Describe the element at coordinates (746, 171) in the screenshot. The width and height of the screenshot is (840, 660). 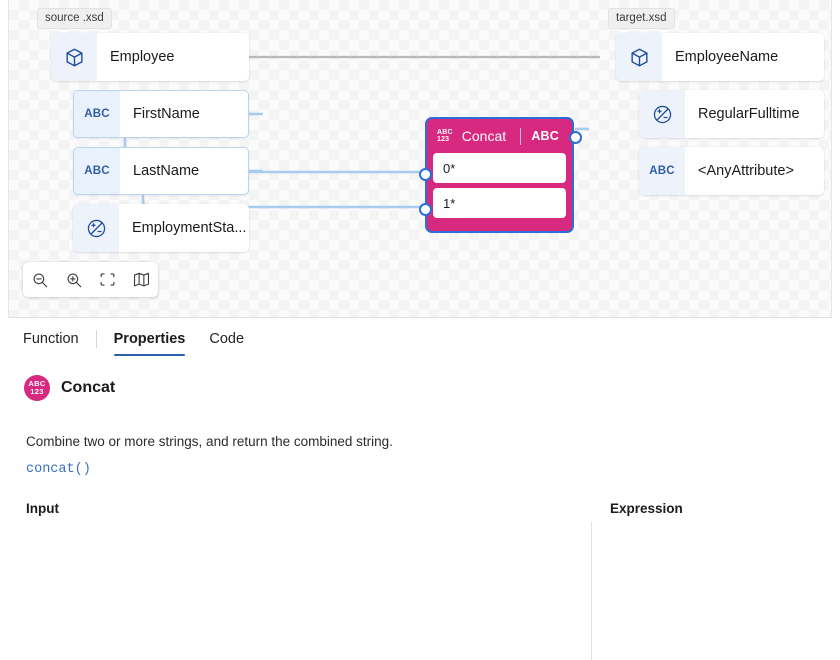
I see `target-node-label: <AnyAttribute>` at that location.